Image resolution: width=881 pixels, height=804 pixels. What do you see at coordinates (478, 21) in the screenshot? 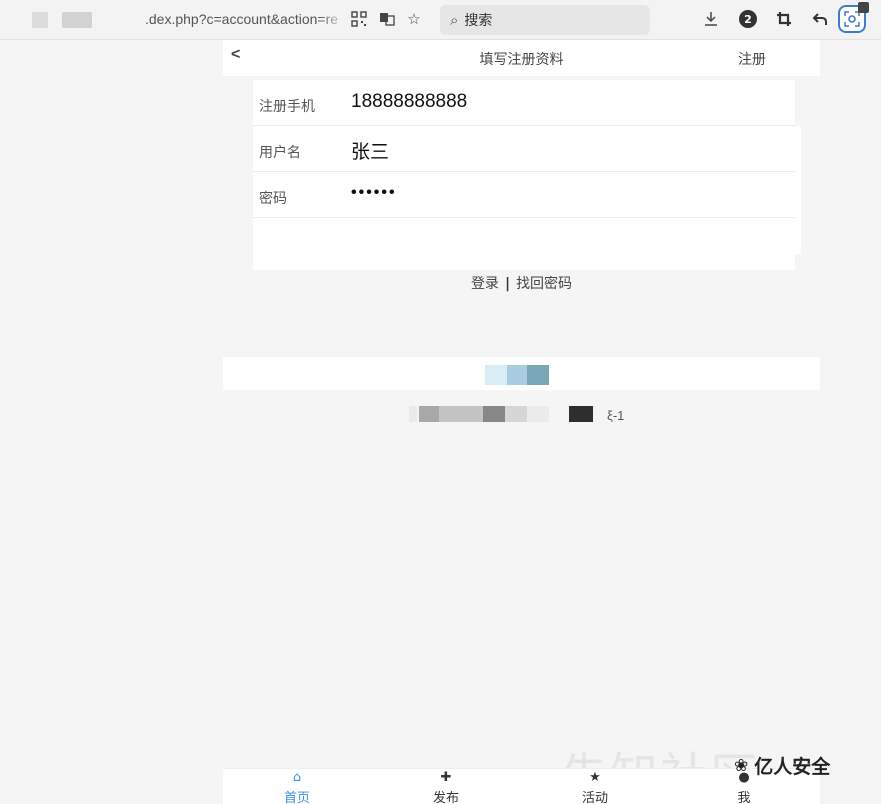
I see `search-placeholder: 搜索` at bounding box center [478, 21].